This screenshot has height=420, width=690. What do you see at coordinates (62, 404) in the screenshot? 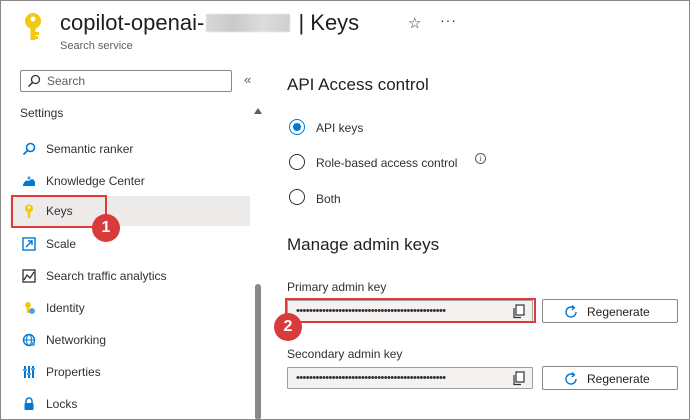
I see `sidebar-item-label: Locks` at bounding box center [62, 404].